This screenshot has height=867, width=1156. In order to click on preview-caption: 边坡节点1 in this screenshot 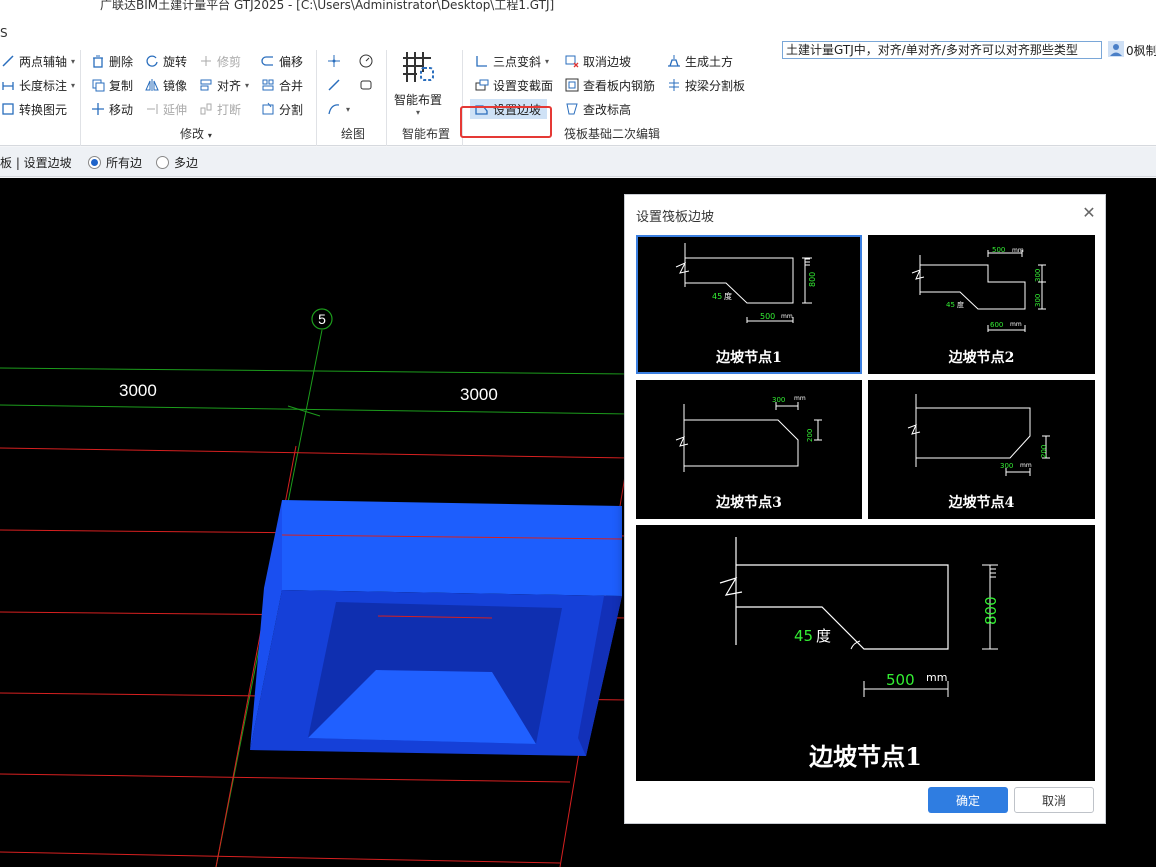, I will do `click(865, 756)`.